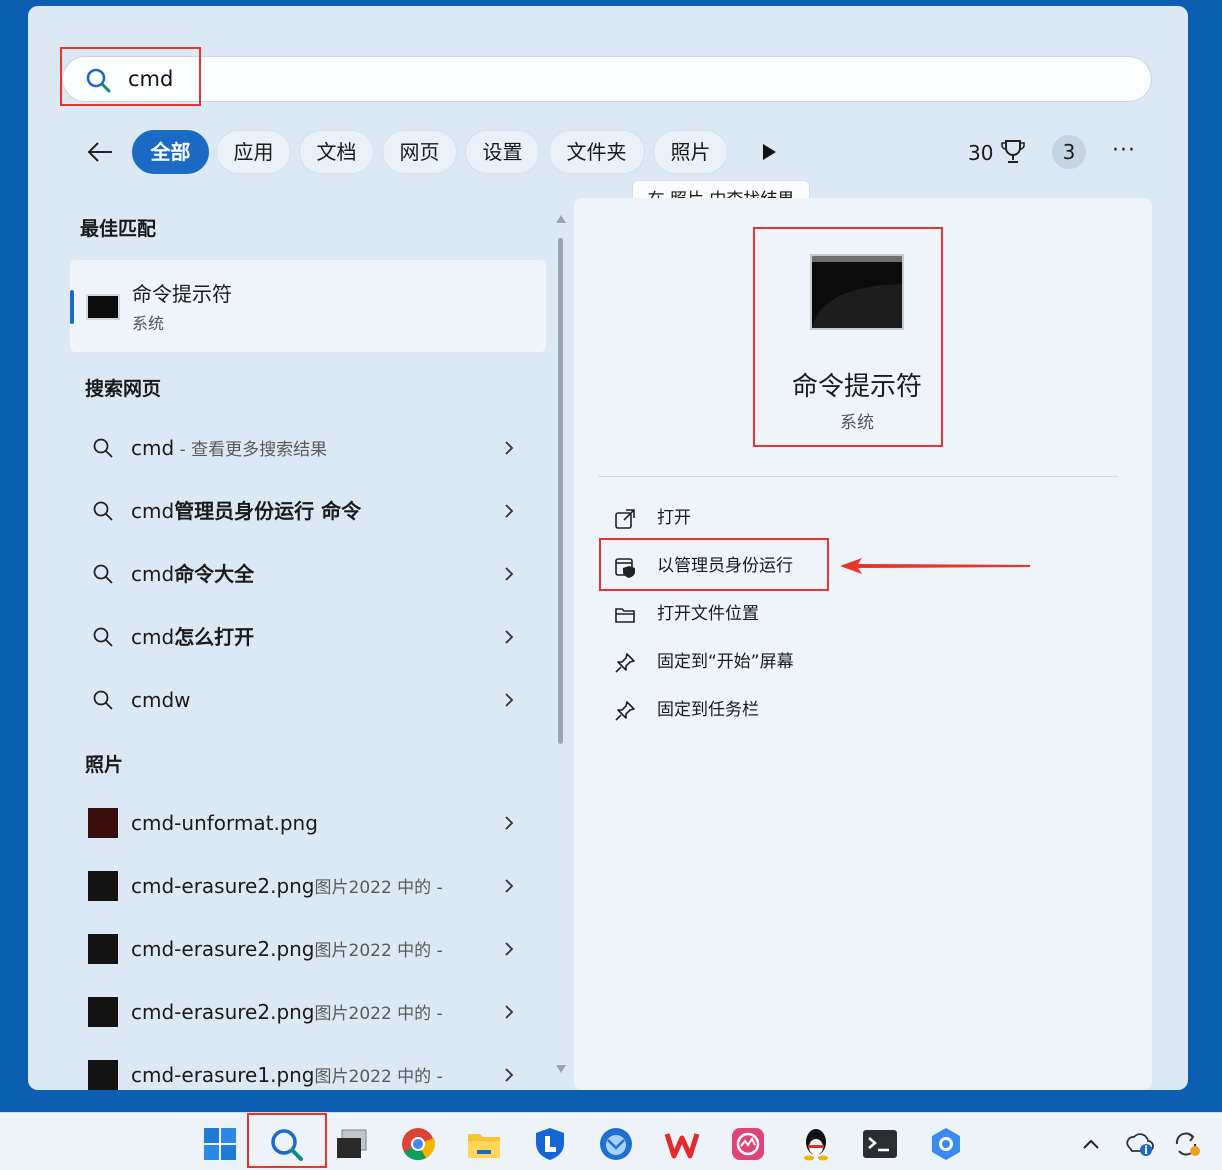  I want to click on web-search-item: cmd管理员身份运行 命令, so click(310, 513).